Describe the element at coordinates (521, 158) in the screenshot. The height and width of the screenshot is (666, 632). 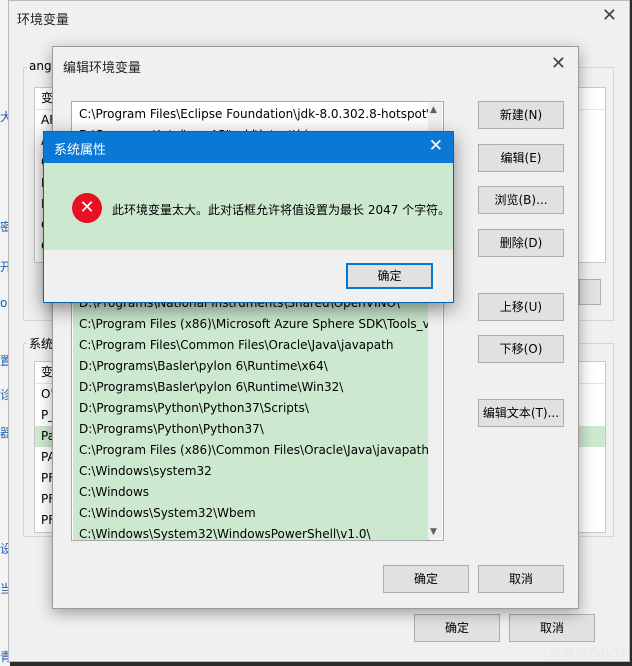
I see `edit-button: 编辑(E)` at that location.